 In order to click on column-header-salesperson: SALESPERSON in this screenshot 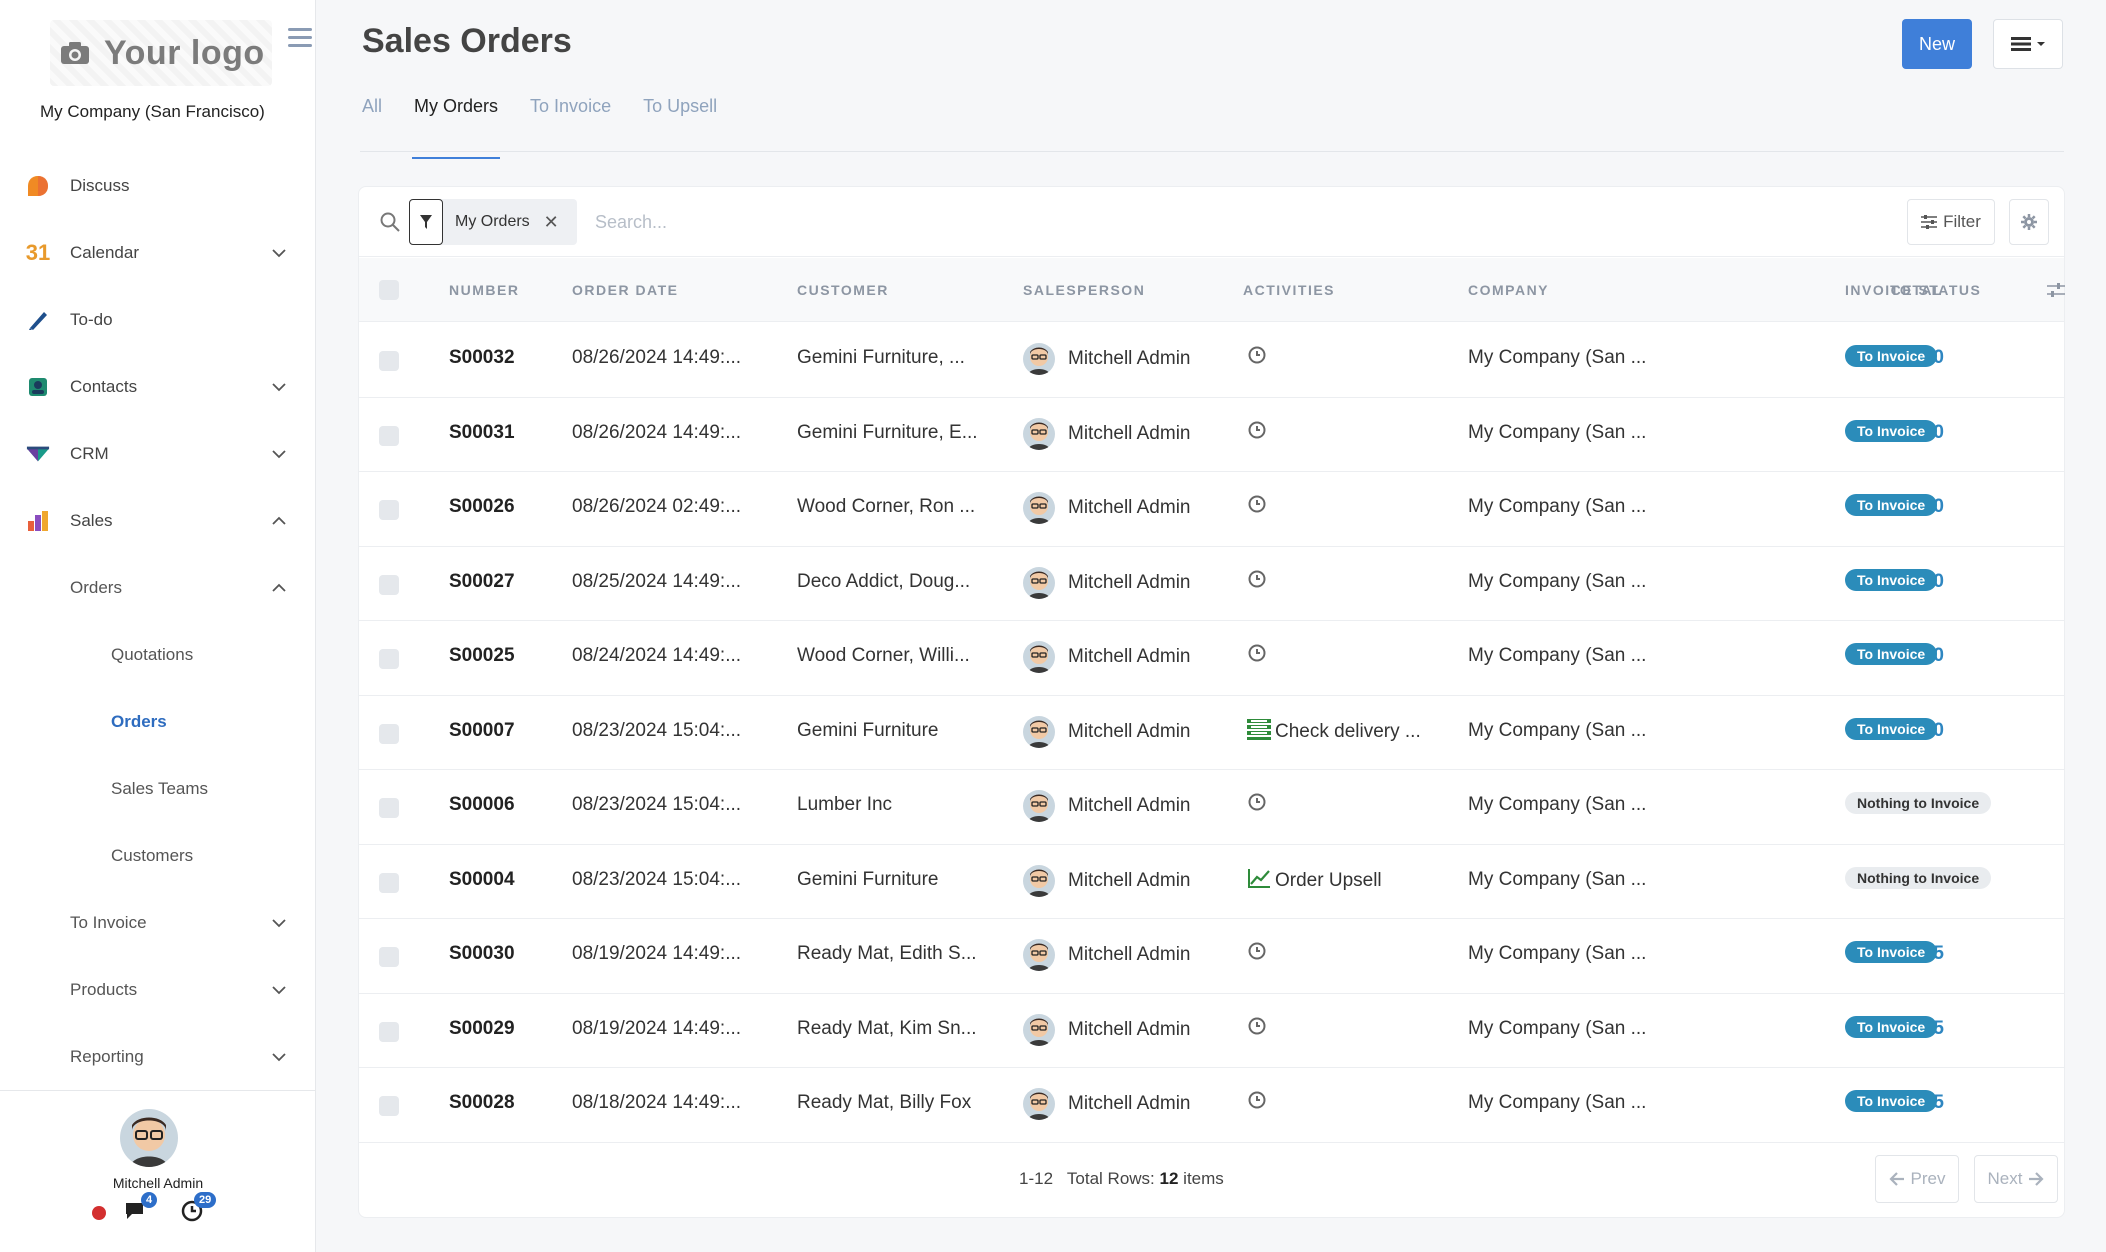, I will do `click(1084, 290)`.